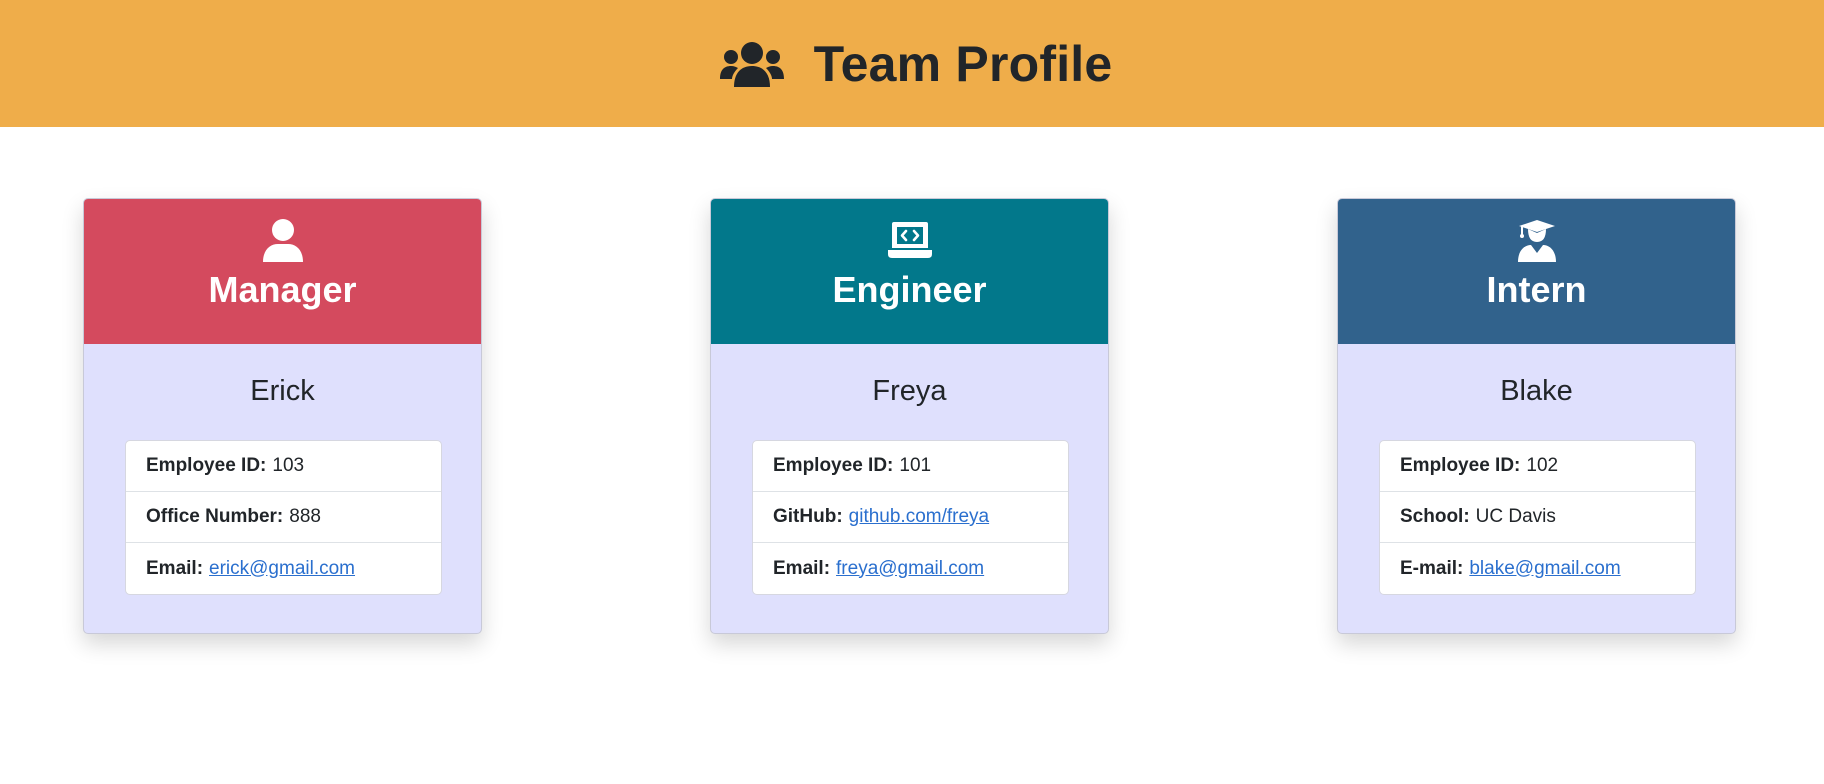 The image size is (1824, 784). I want to click on detail-email: Email: erick@gmail.com, so click(283, 568).